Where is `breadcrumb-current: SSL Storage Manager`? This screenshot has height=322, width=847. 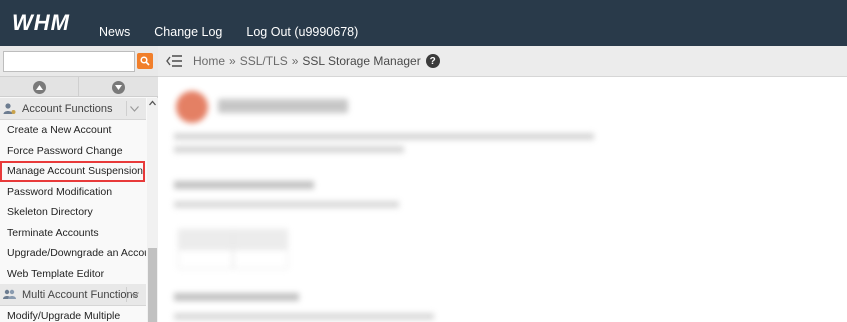 breadcrumb-current: SSL Storage Manager is located at coordinates (361, 61).